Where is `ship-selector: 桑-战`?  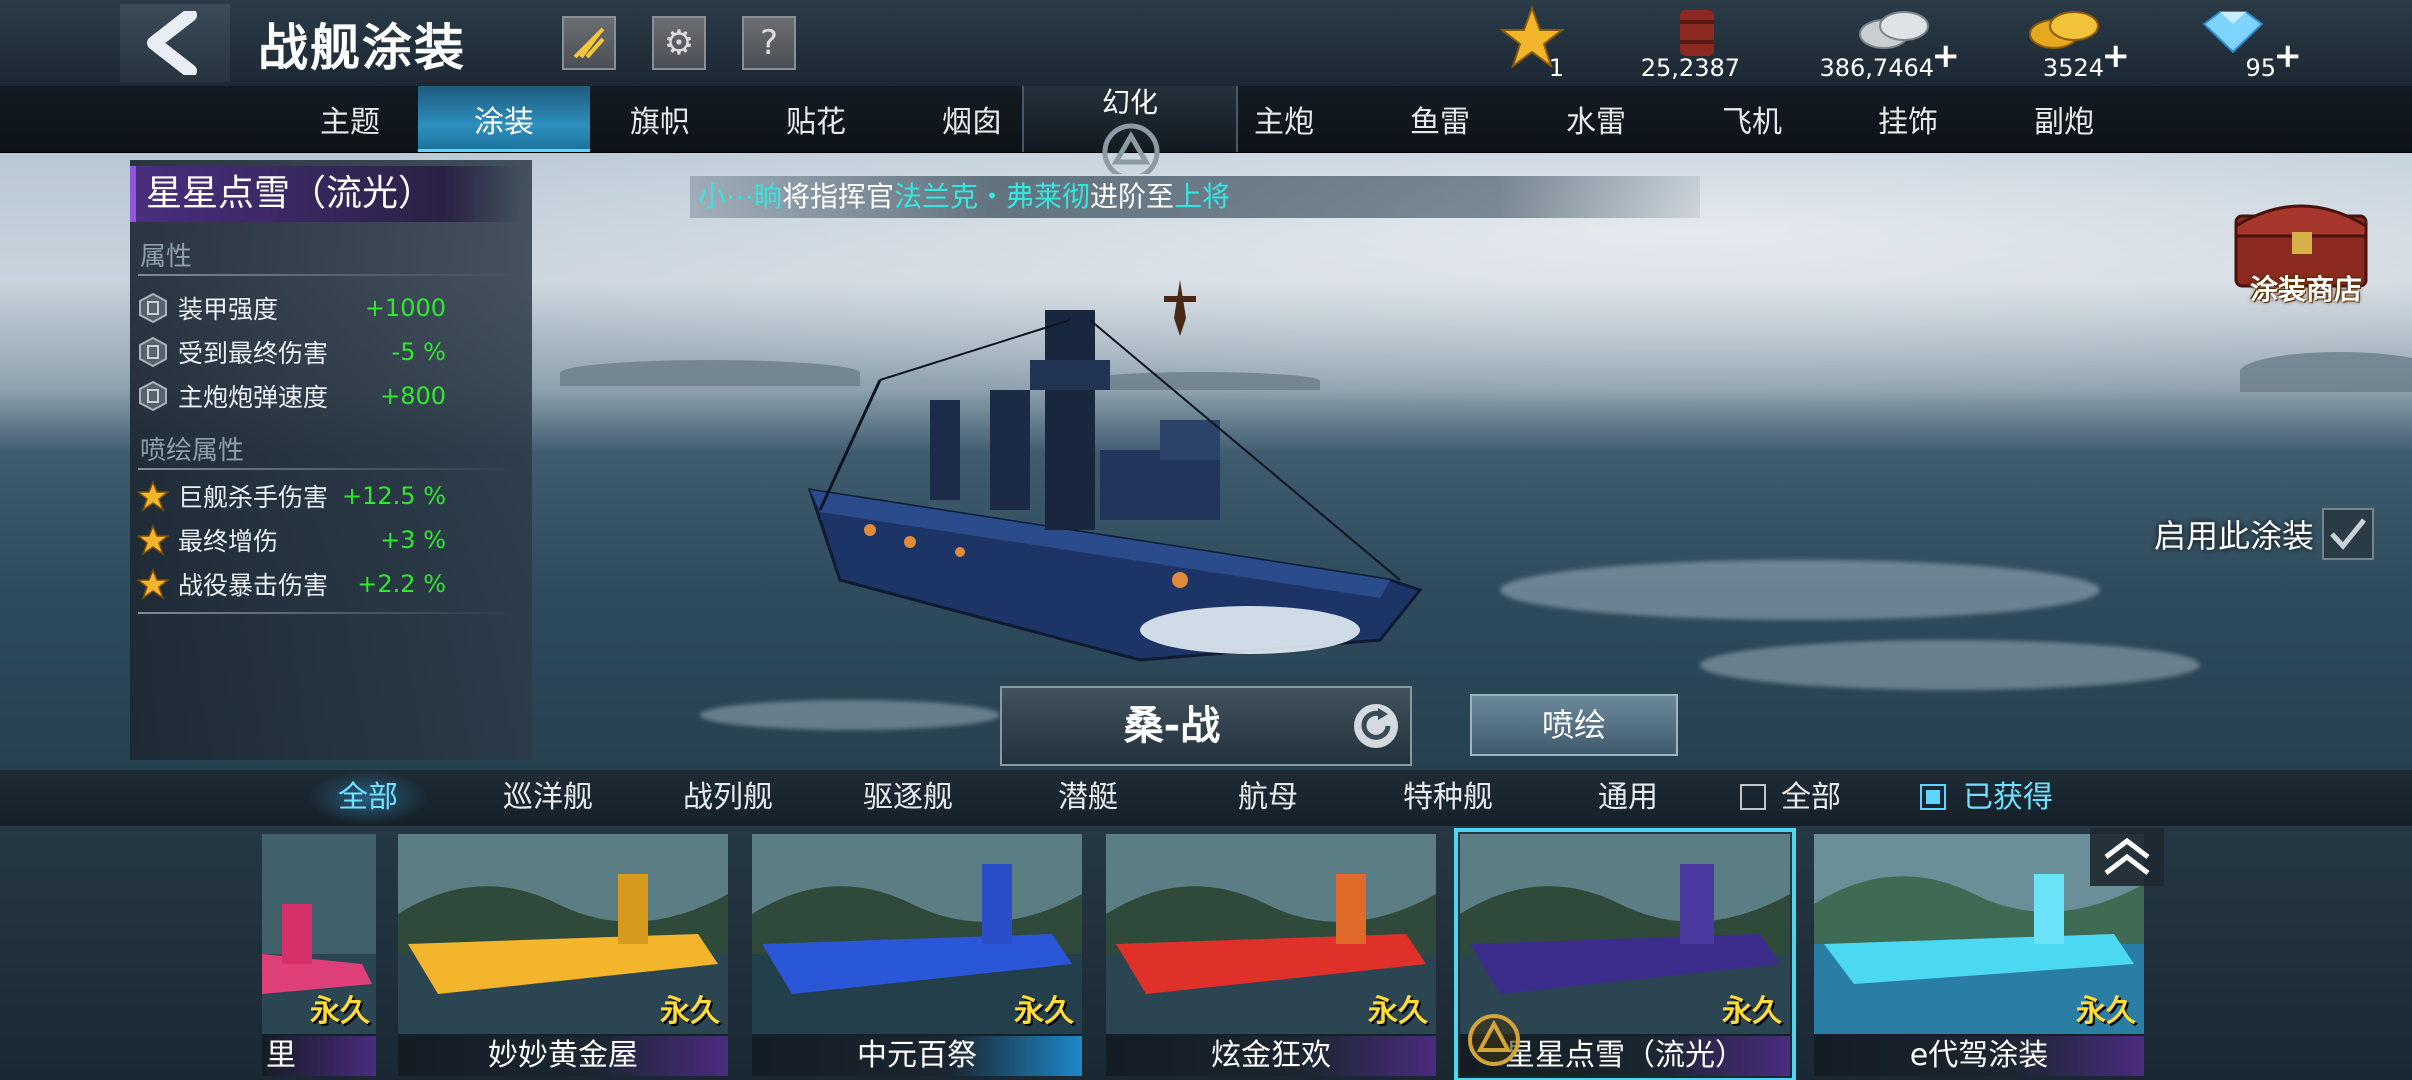 ship-selector: 桑-战 is located at coordinates (1206, 726).